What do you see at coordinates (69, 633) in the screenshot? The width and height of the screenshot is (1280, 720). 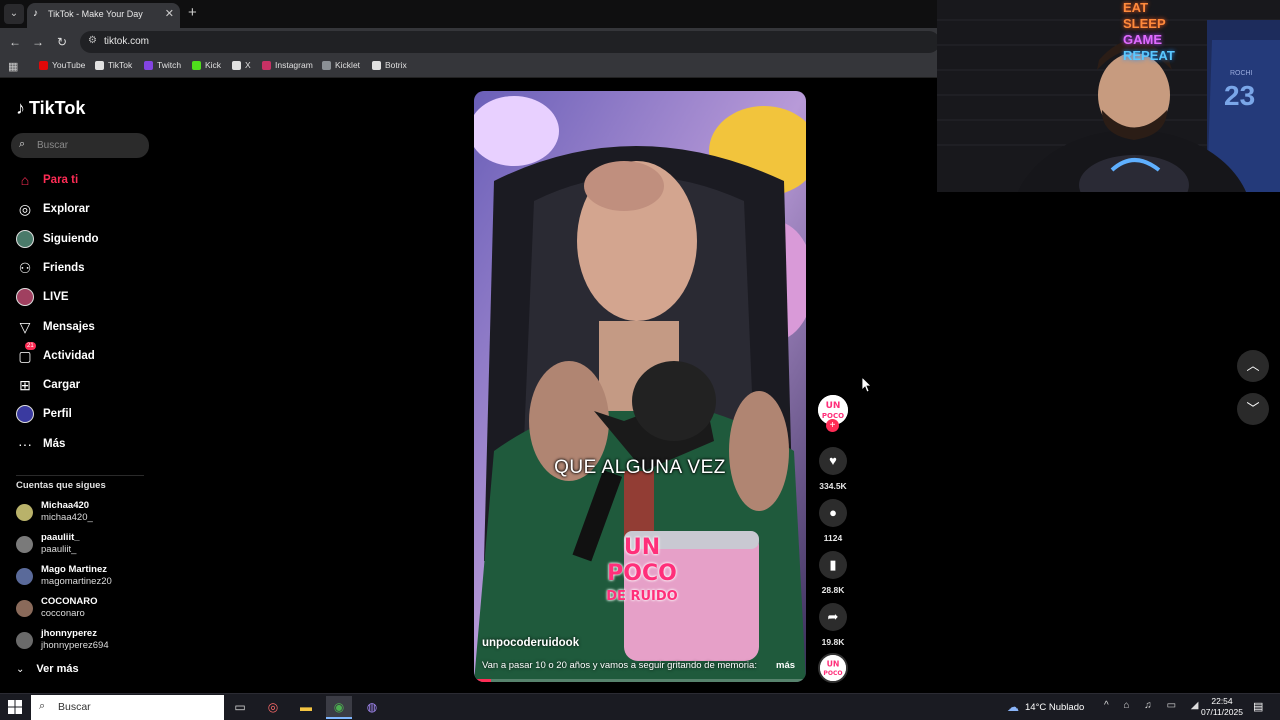 I see `account-name: jhonnyperez` at bounding box center [69, 633].